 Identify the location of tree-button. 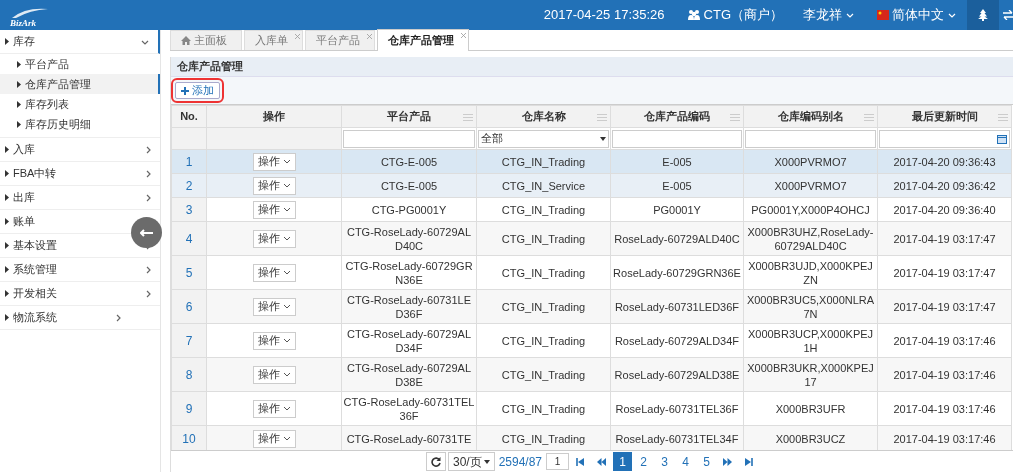
(983, 15).